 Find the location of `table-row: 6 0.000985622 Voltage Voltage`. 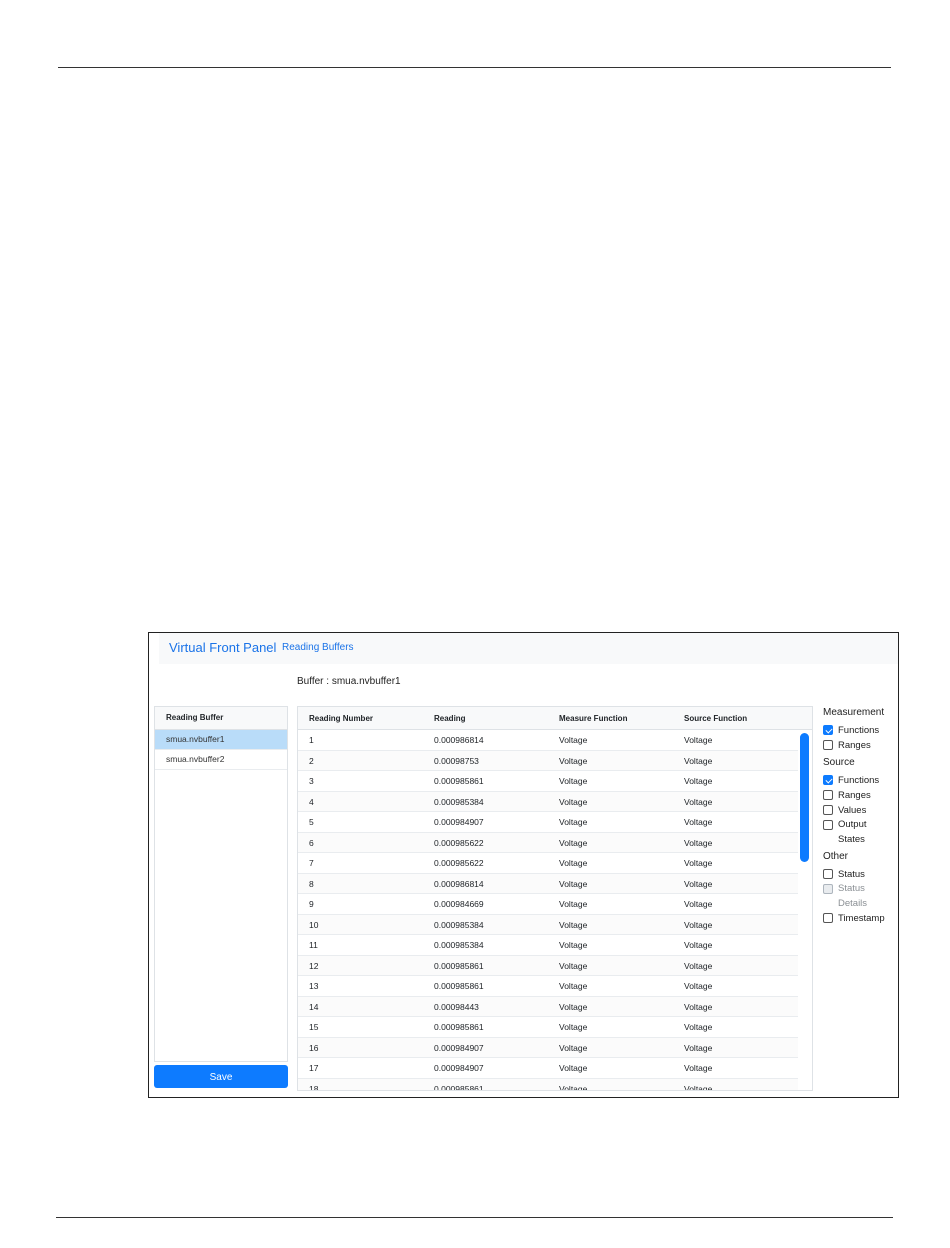

table-row: 6 0.000985622 Voltage Voltage is located at coordinates (548, 842).